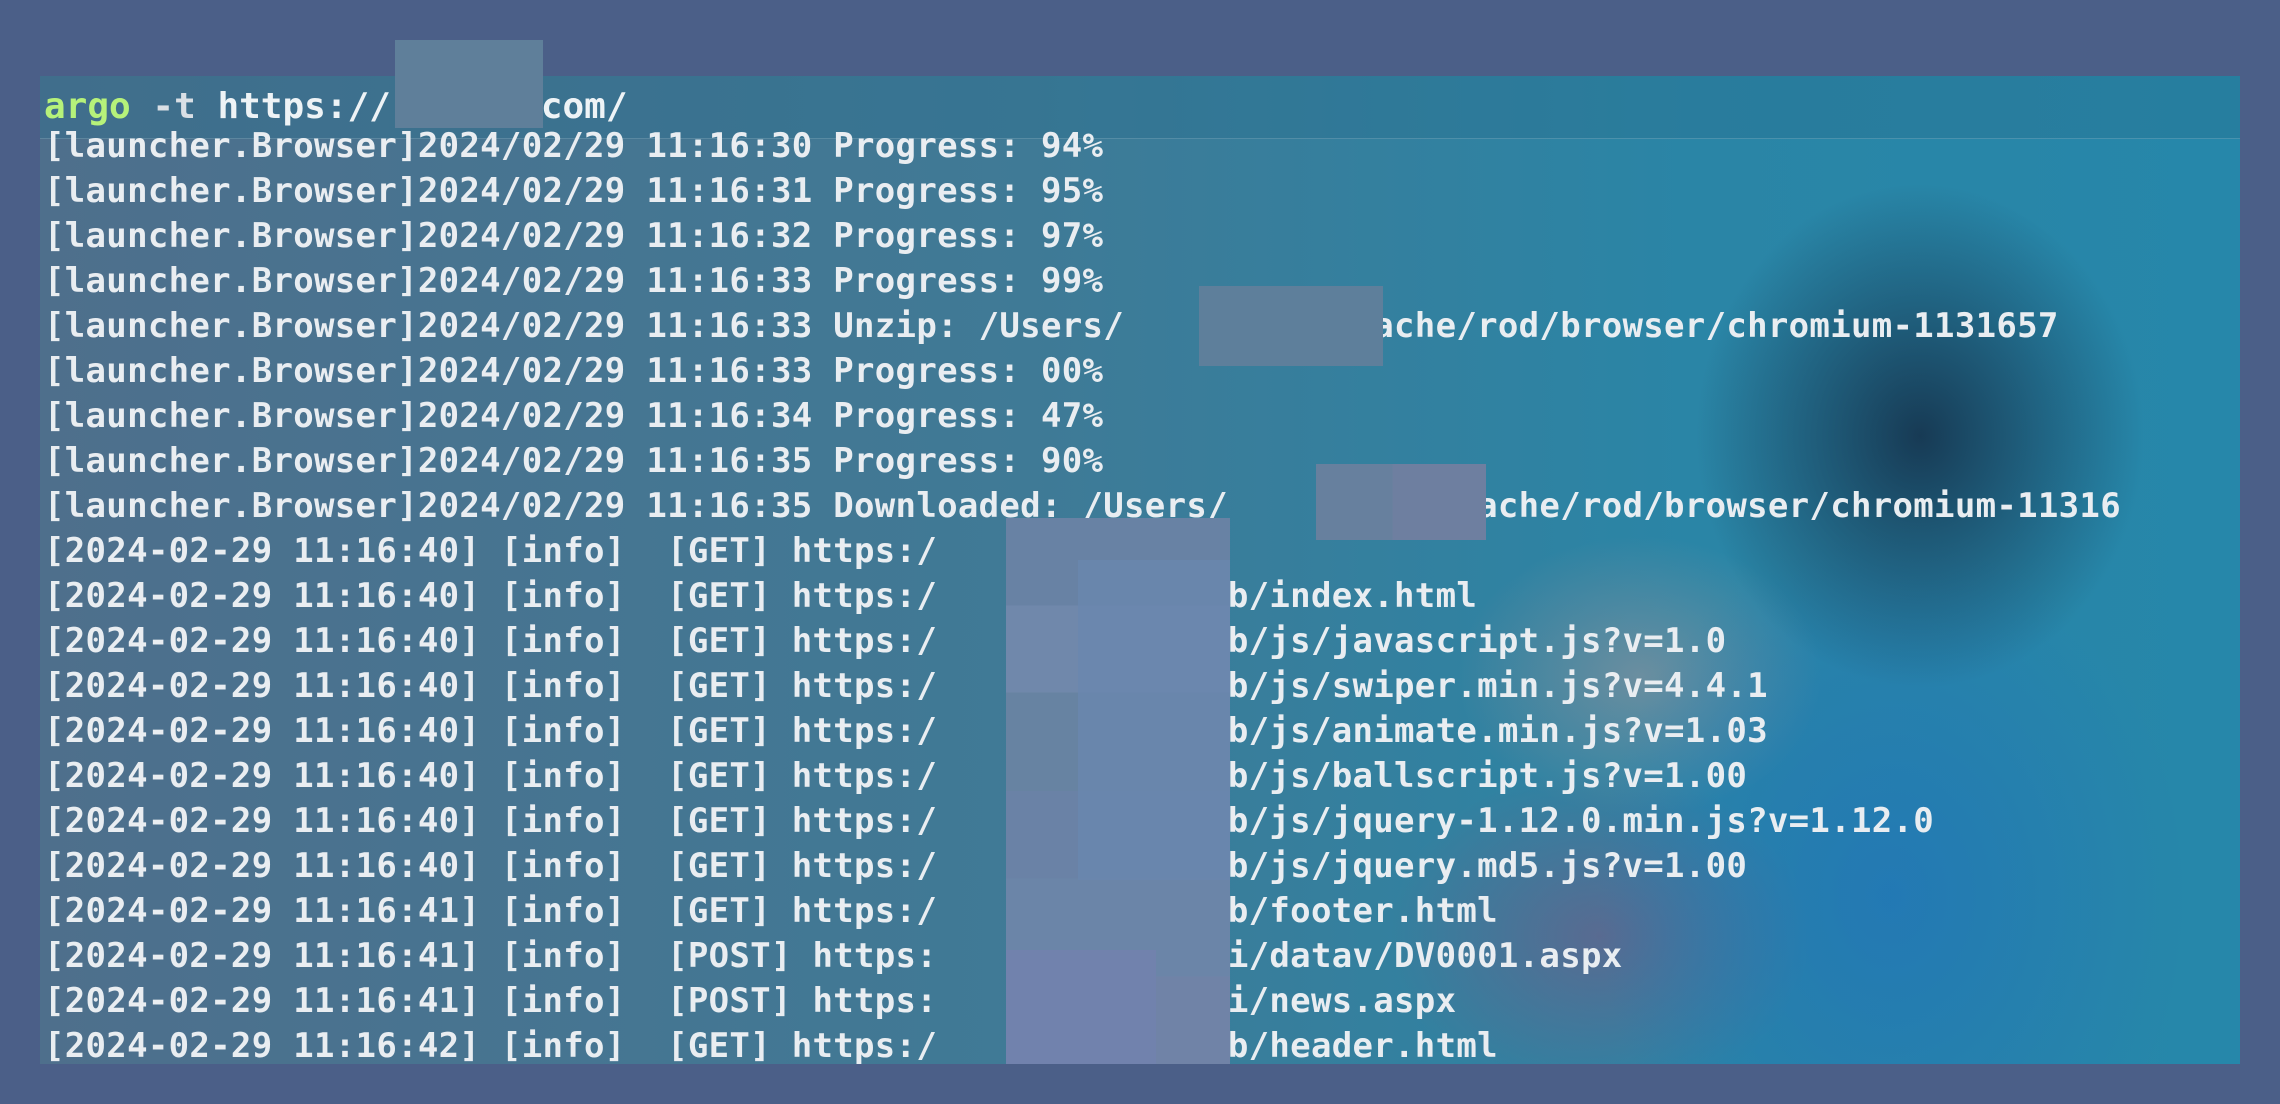 Image resolution: width=2280 pixels, height=1104 pixels. Describe the element at coordinates (469, 84) in the screenshot. I see `redaction-mask-url` at that location.